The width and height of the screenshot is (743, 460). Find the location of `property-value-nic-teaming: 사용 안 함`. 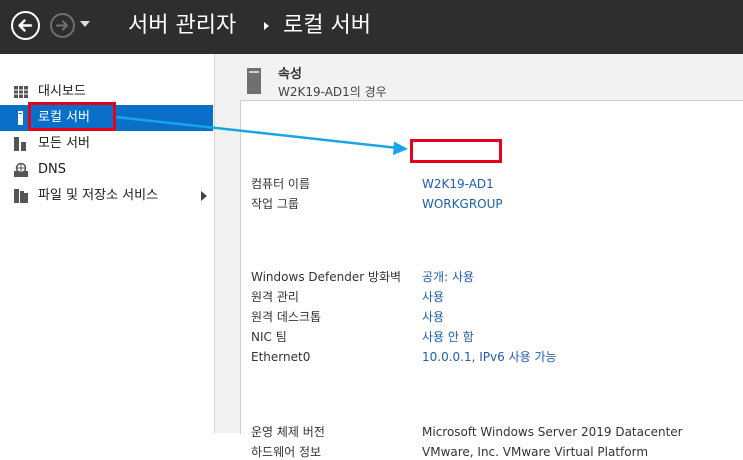

property-value-nic-teaming: 사용 안 함 is located at coordinates (448, 337).